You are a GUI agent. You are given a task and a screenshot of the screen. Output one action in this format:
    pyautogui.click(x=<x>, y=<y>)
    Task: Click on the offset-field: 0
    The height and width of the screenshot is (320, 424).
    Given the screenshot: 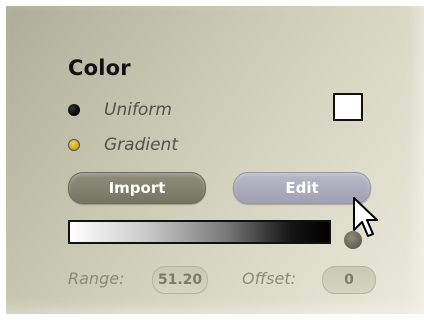 What is the action you would take?
    pyautogui.click(x=349, y=280)
    